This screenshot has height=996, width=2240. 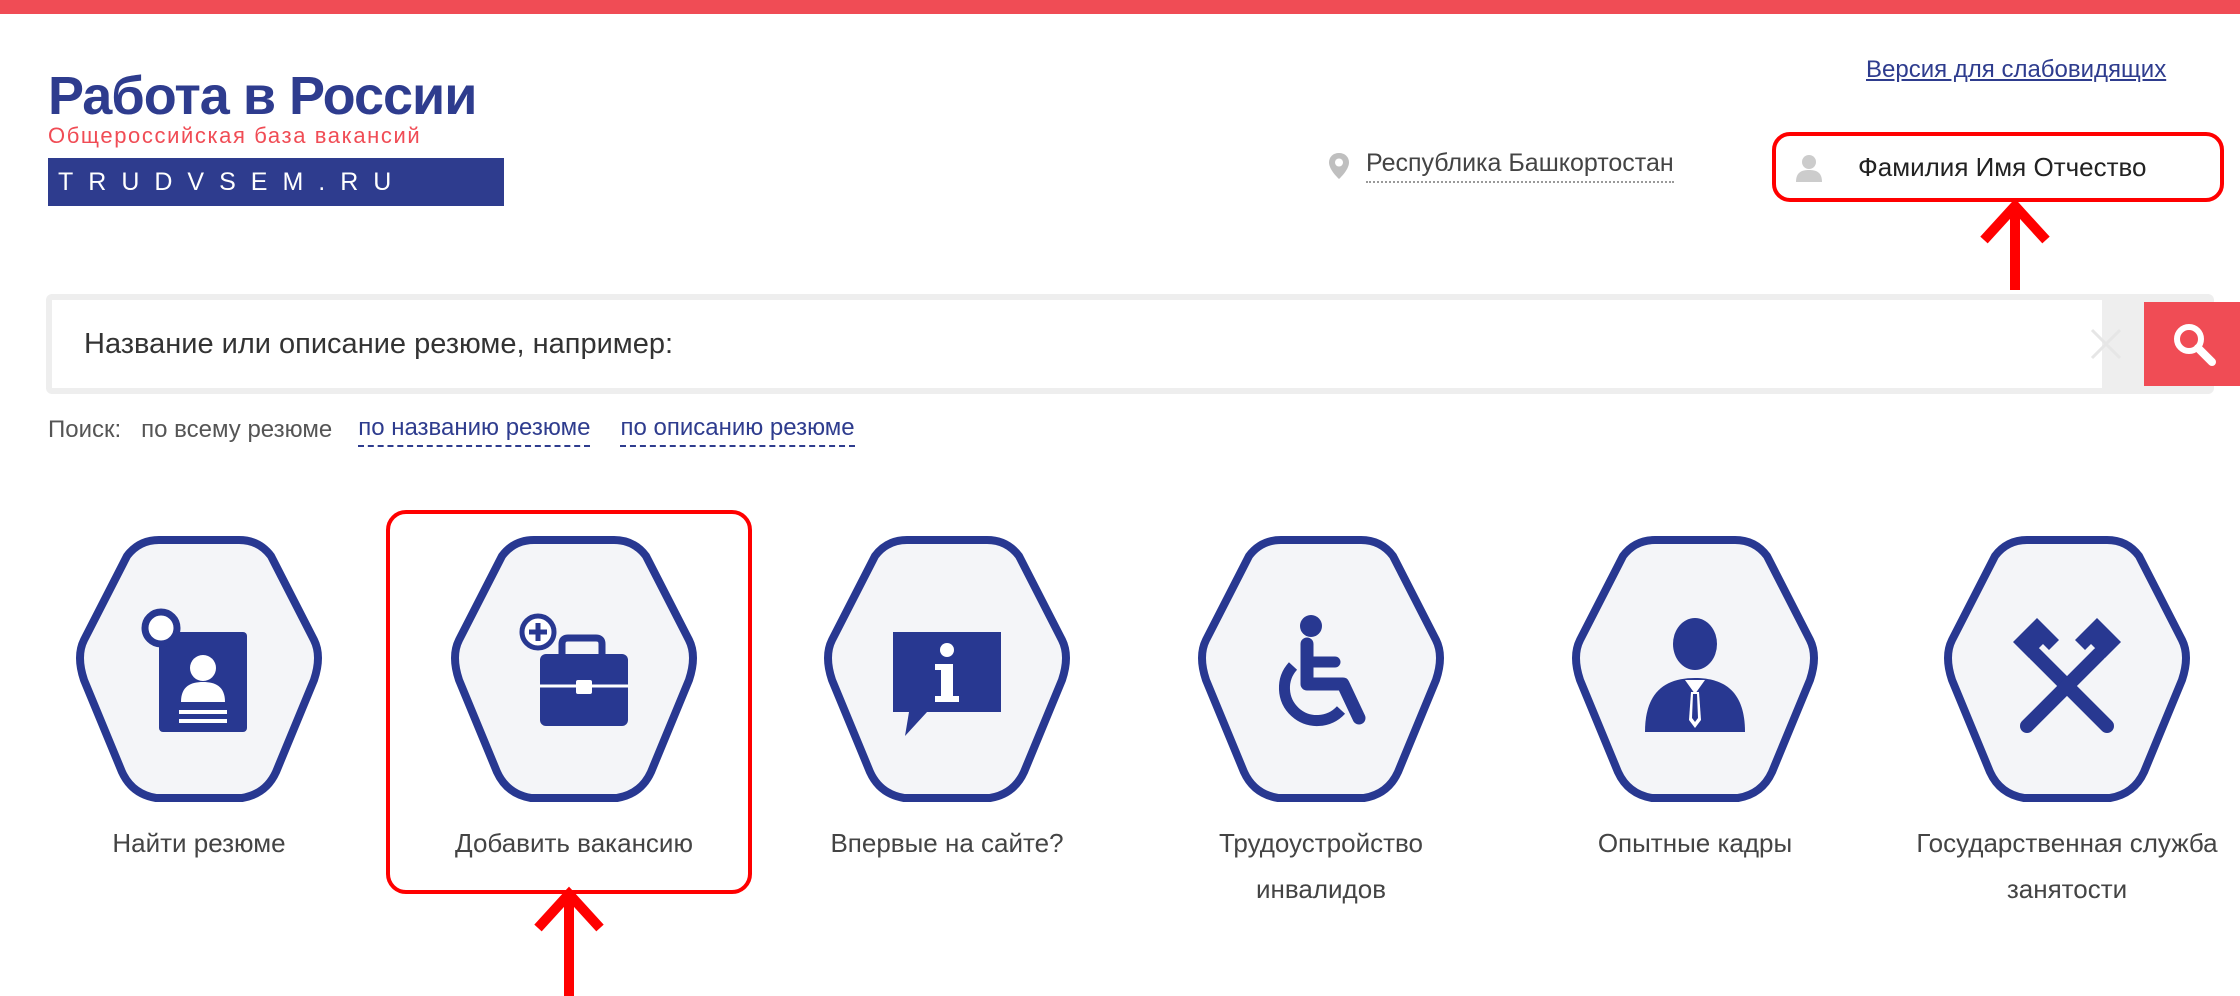 I want to click on add-vacancy-icon, so click(x=573, y=669).